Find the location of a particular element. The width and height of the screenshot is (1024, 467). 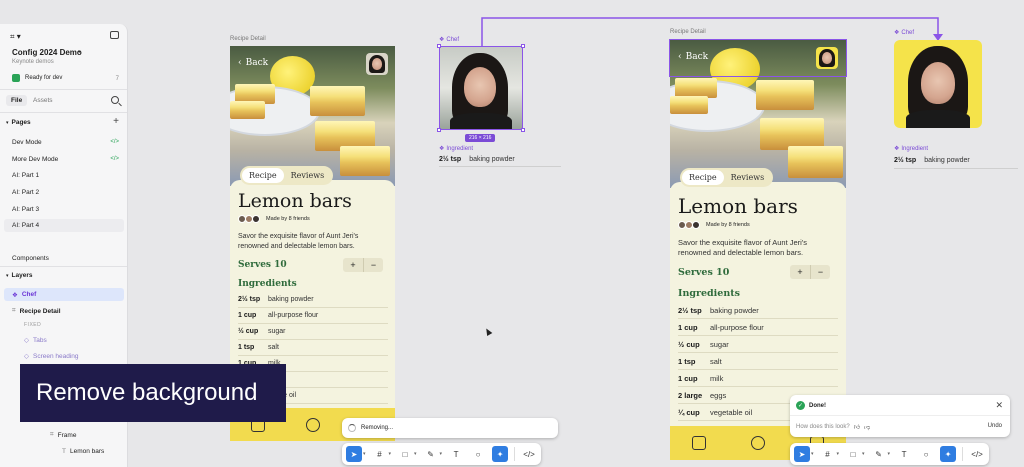

tab-assets: Assets is located at coordinates (43, 100).